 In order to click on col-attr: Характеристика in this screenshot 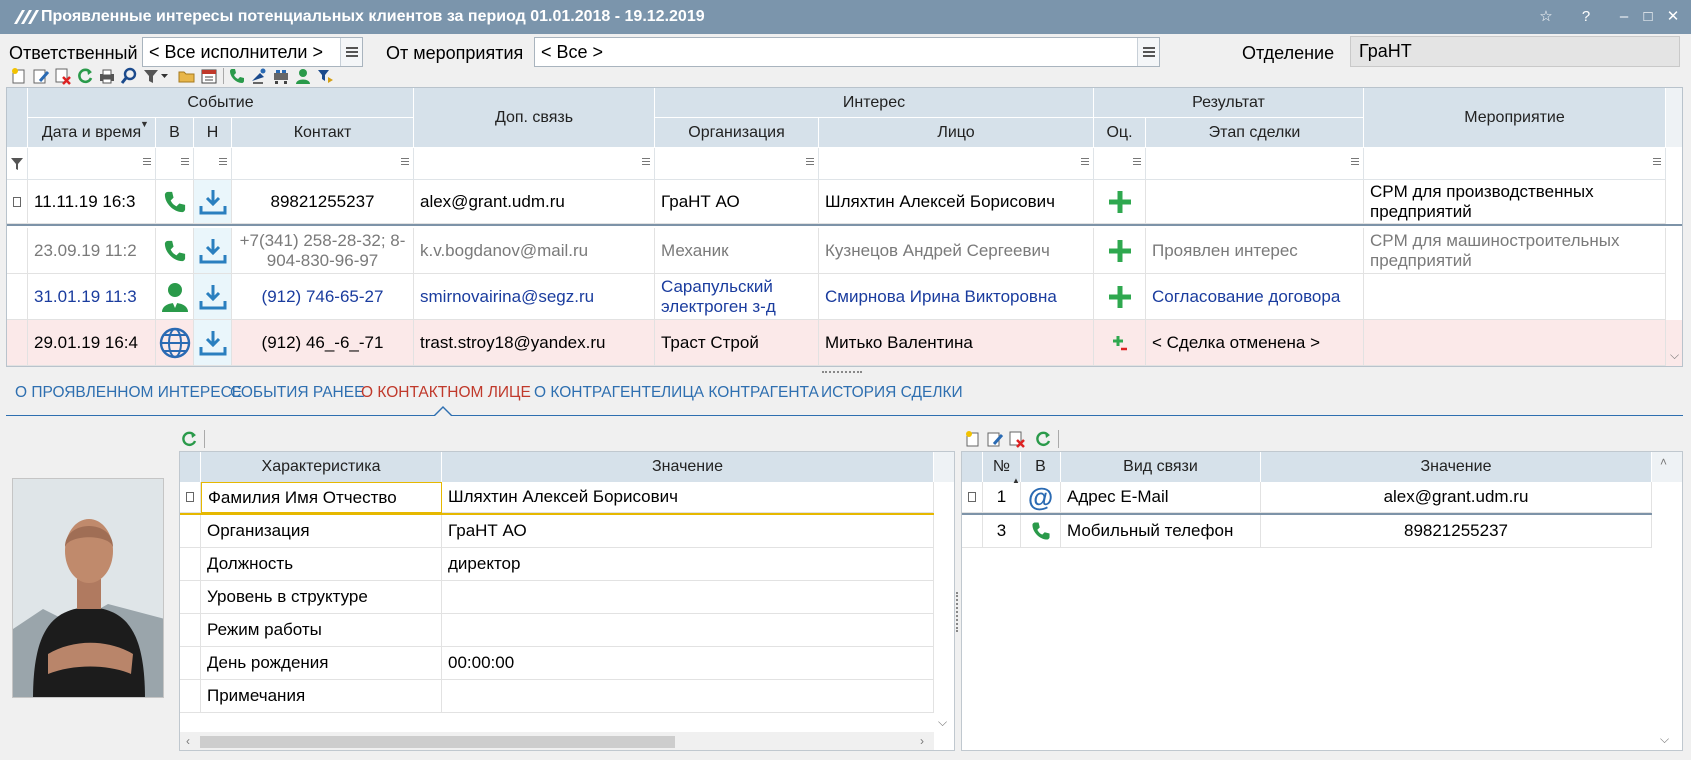, I will do `click(321, 467)`.